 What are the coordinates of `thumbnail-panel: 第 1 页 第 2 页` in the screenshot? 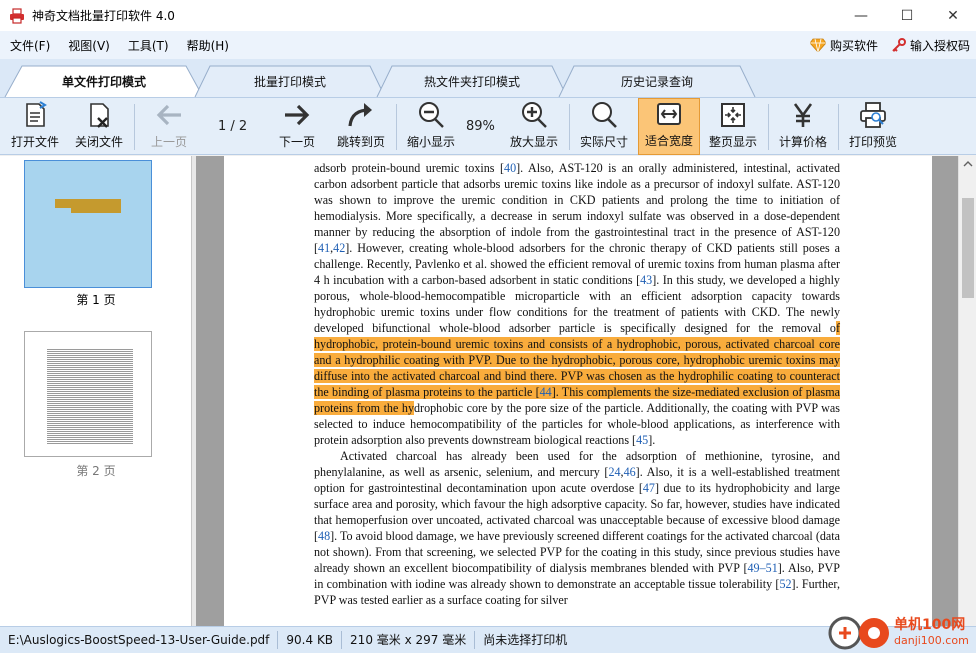 It's located at (96, 391).